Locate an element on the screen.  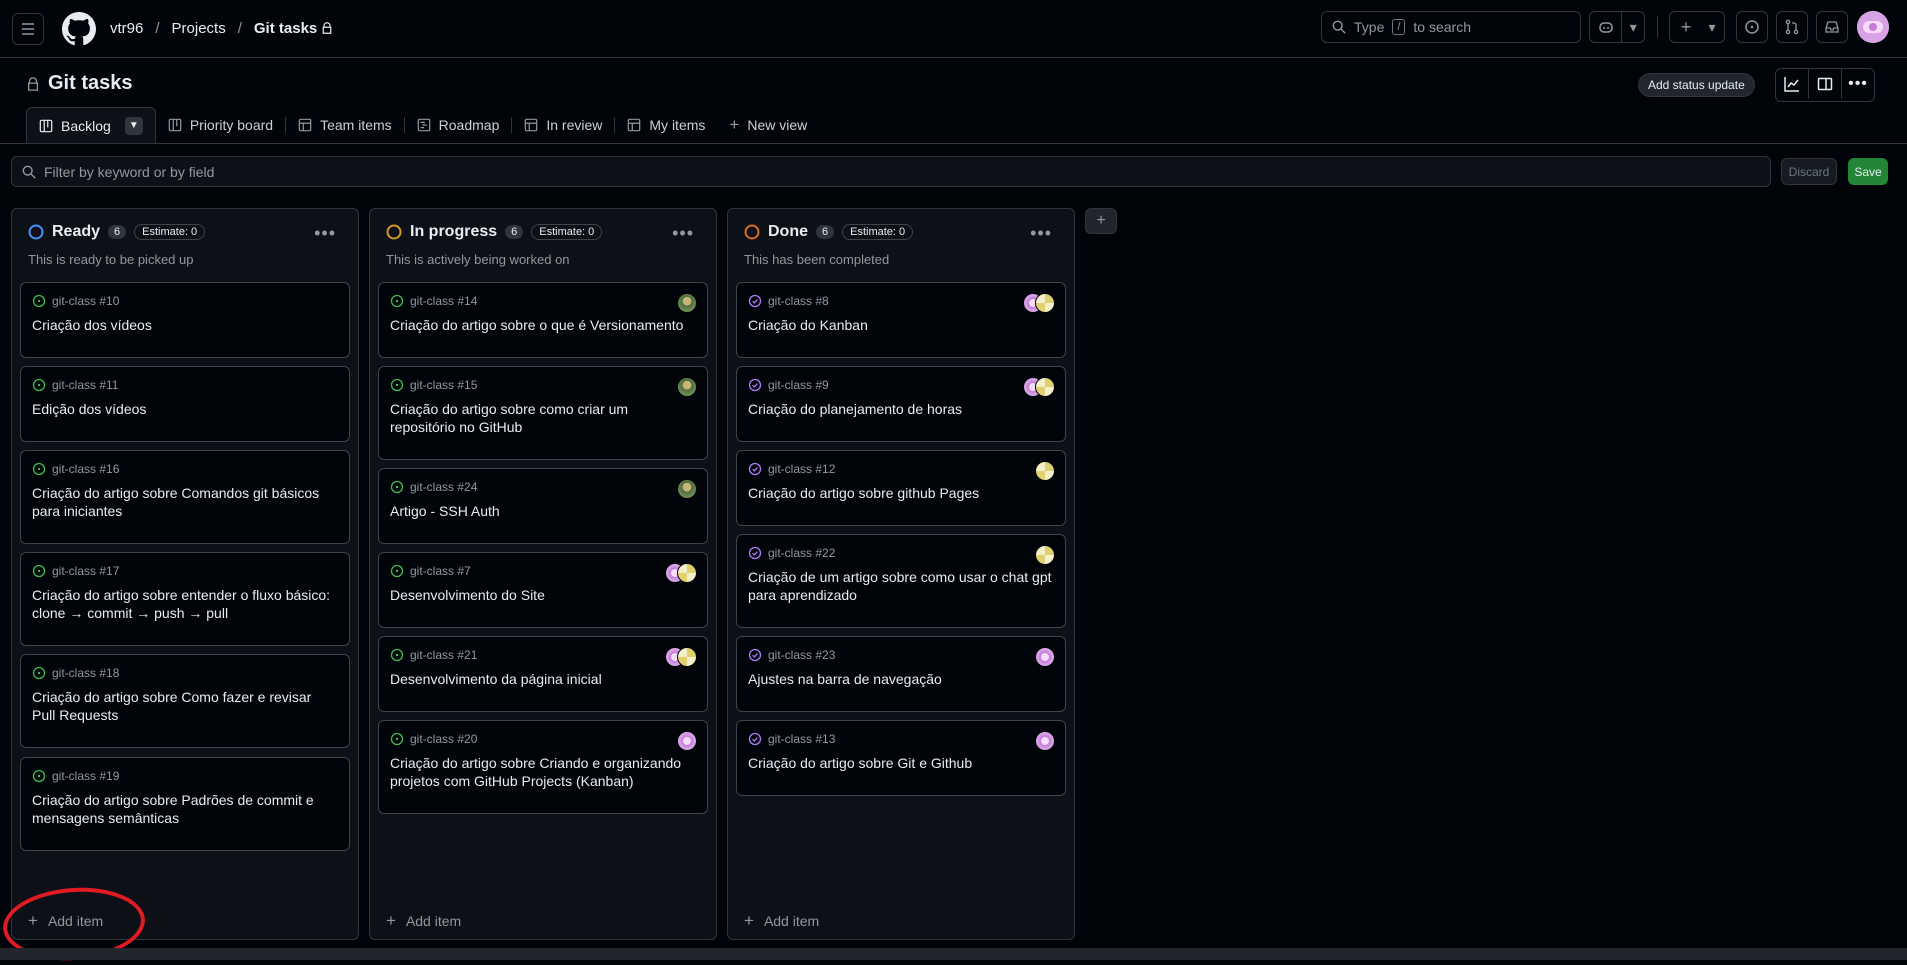
card-meta: git-class #14 is located at coordinates (543, 301).